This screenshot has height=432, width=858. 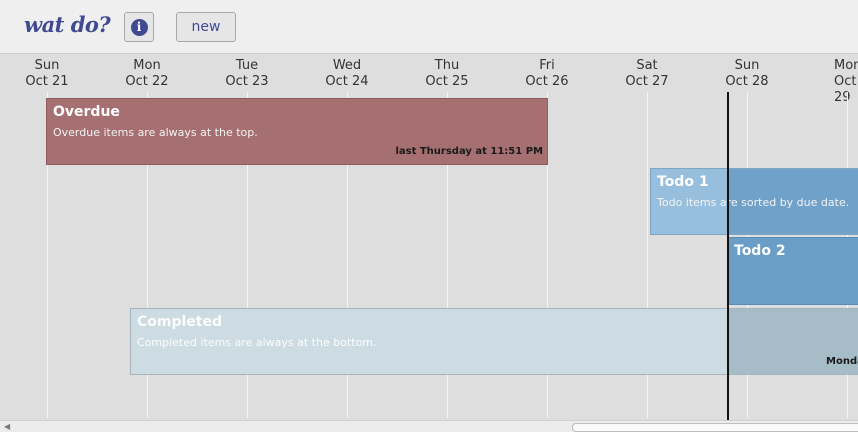 I want to click on item-title: Todo 2, so click(x=760, y=251).